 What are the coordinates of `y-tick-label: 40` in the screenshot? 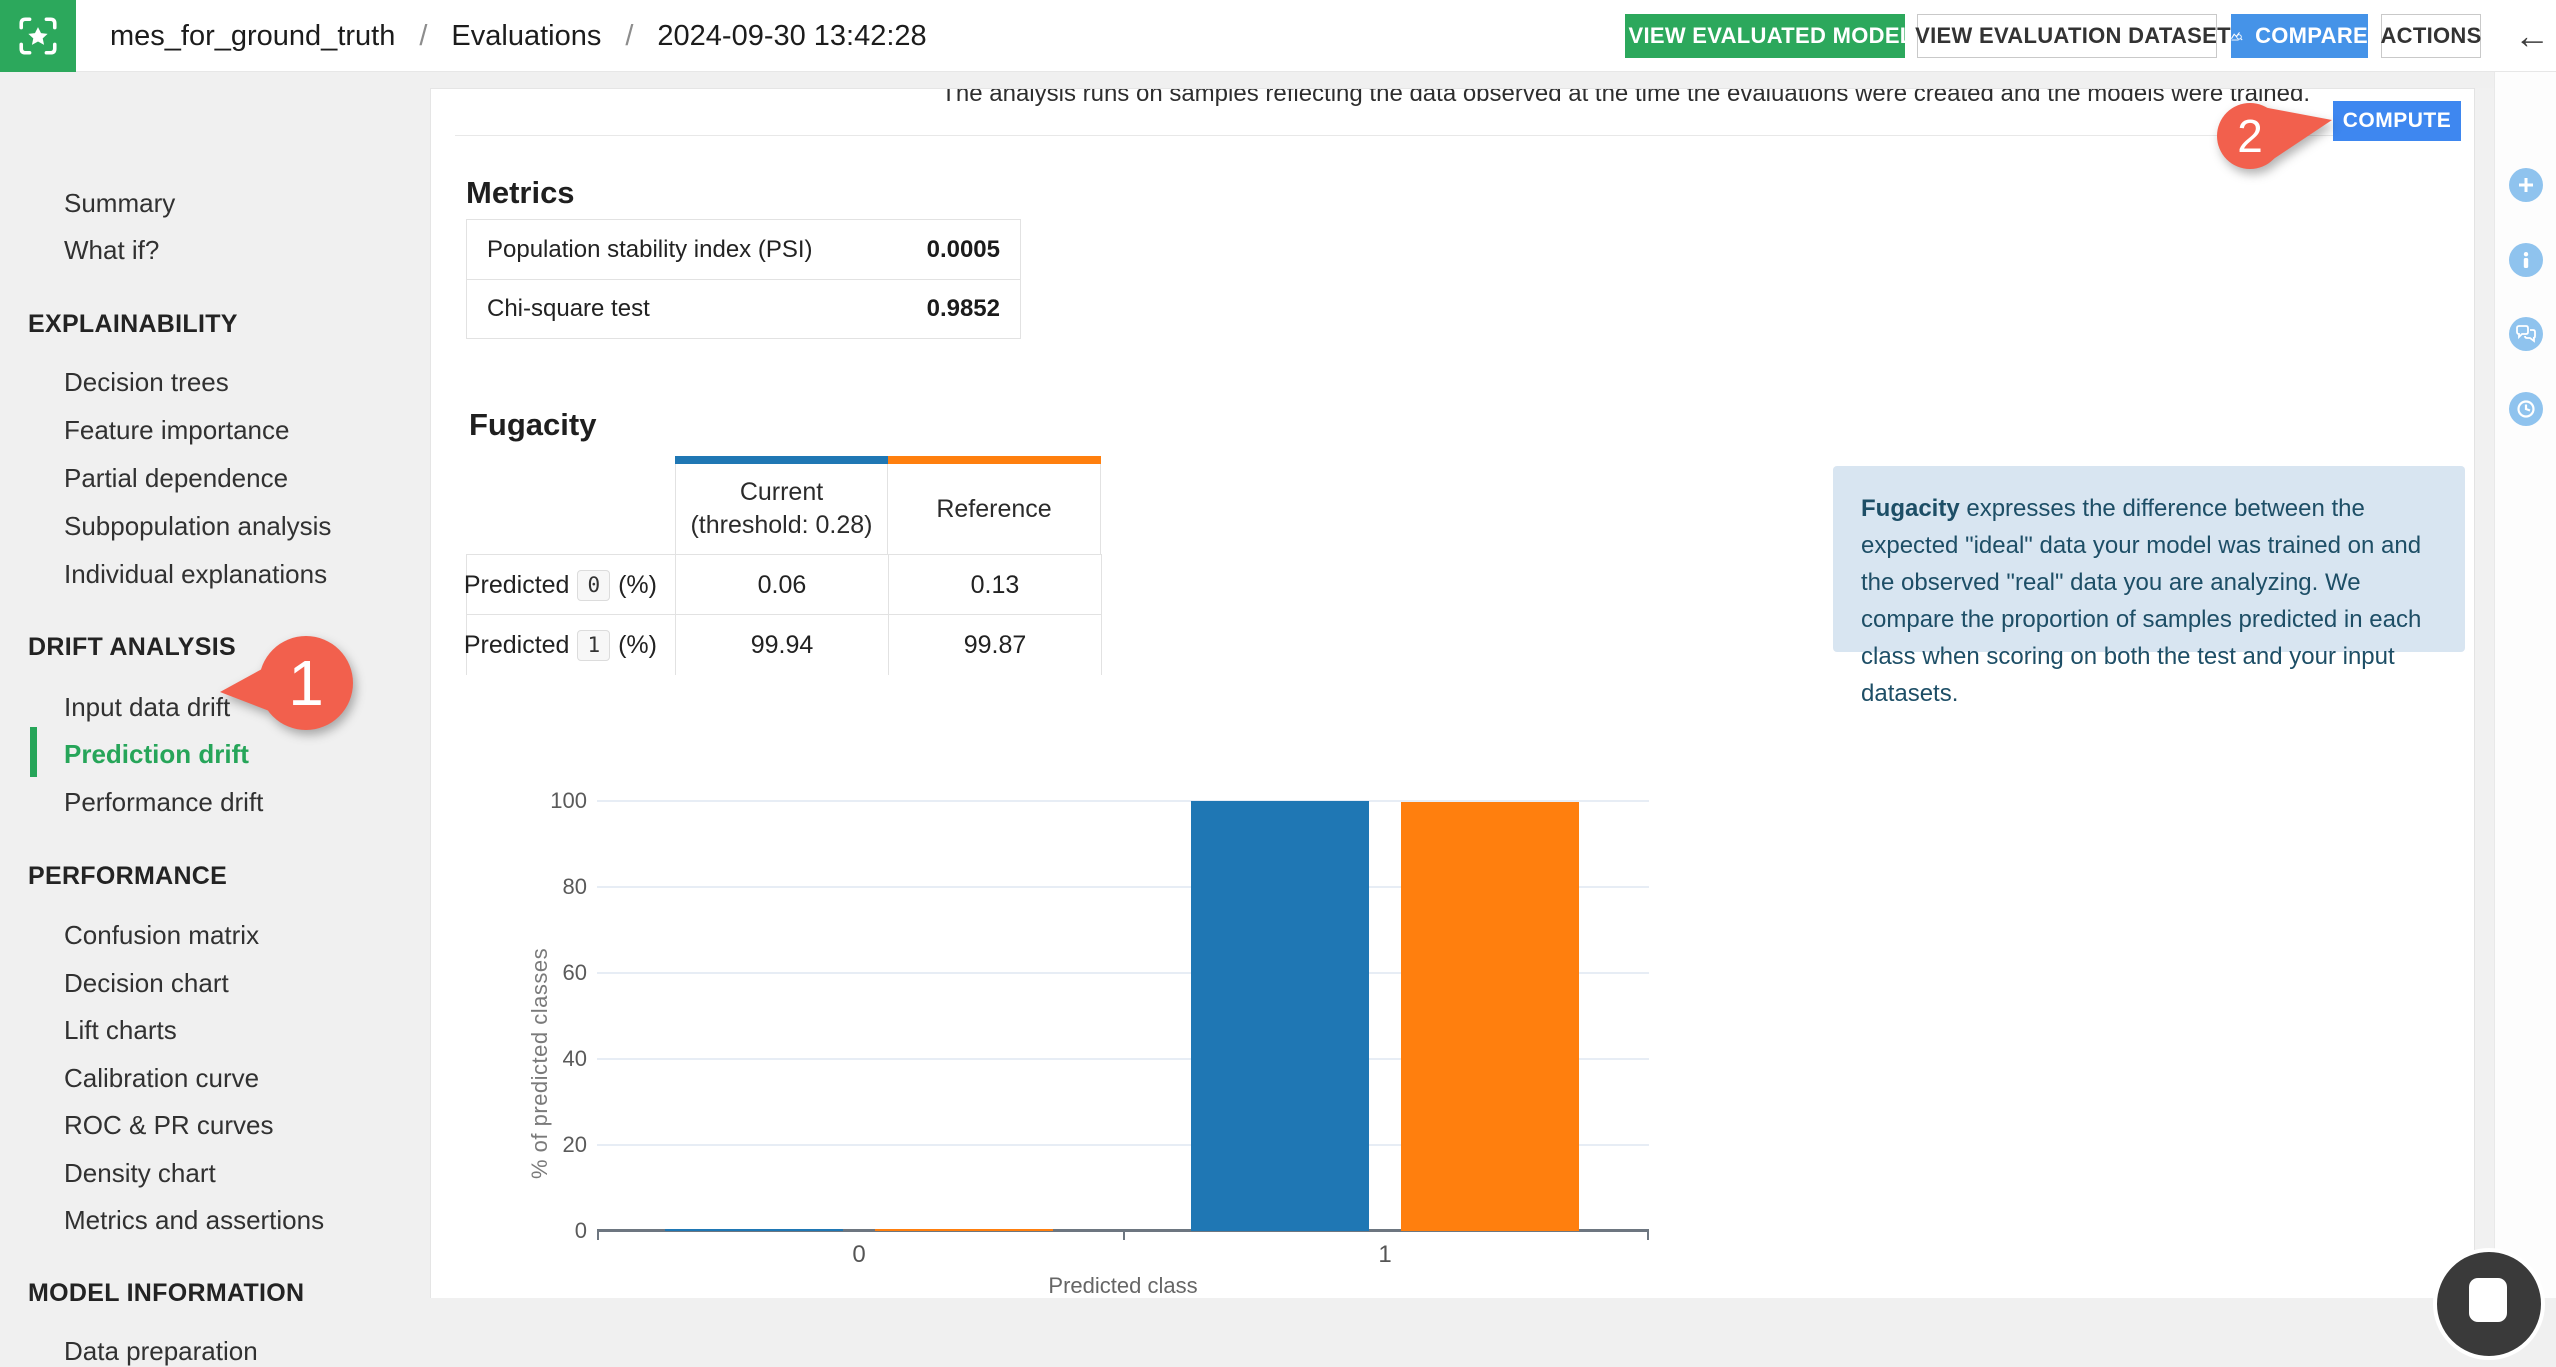 It's located at (574, 1058).